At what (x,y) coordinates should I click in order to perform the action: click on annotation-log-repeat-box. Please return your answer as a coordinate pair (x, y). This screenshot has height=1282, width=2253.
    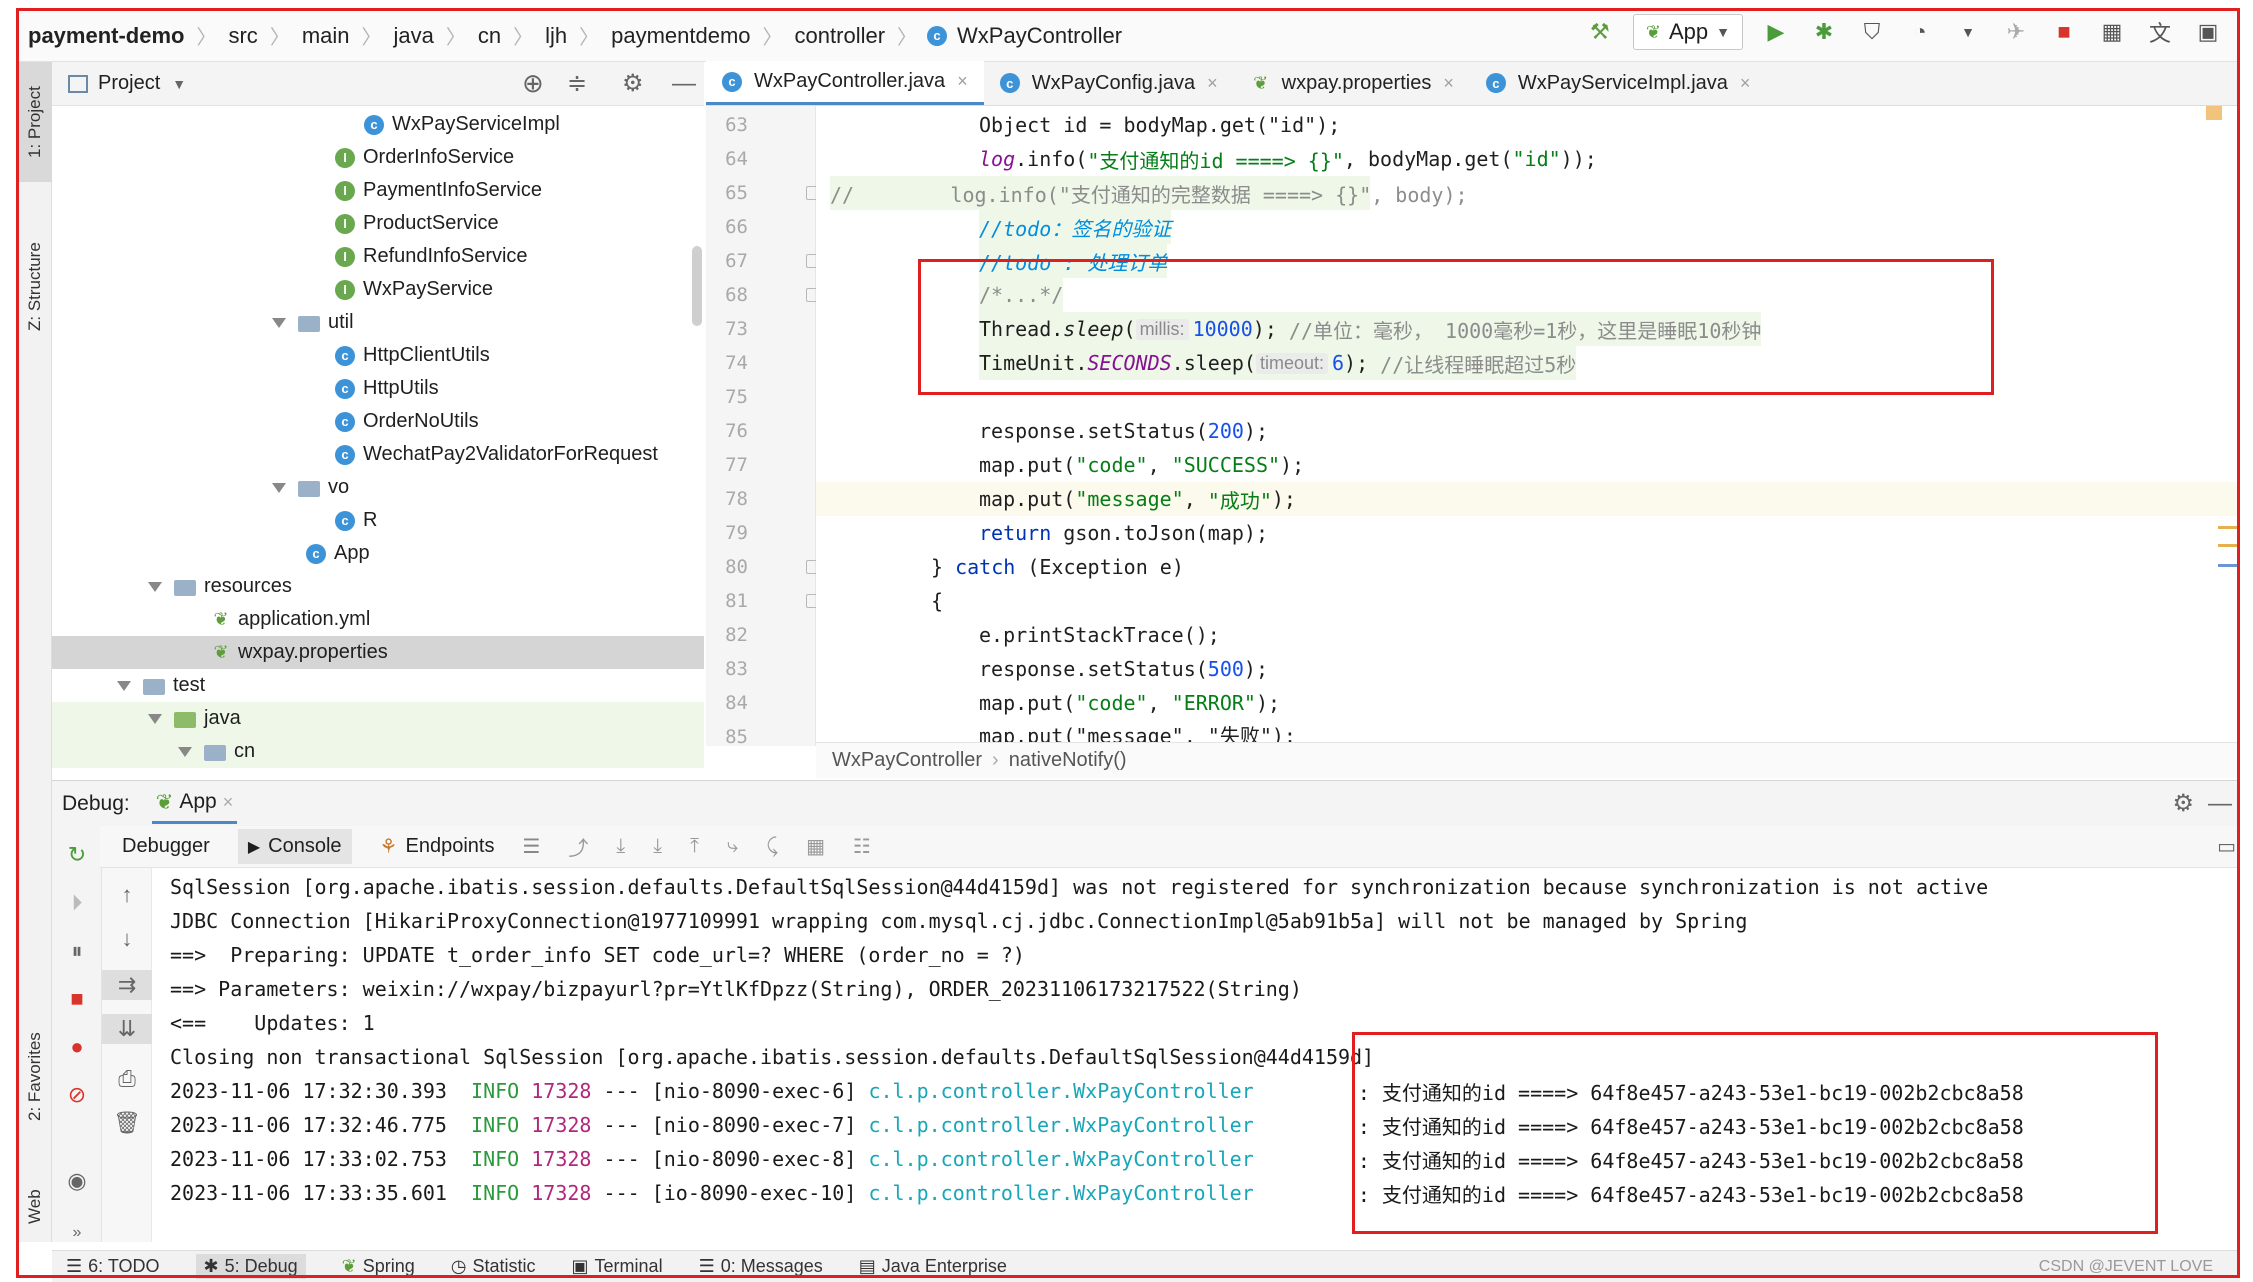
    Looking at the image, I should click on (1755, 1133).